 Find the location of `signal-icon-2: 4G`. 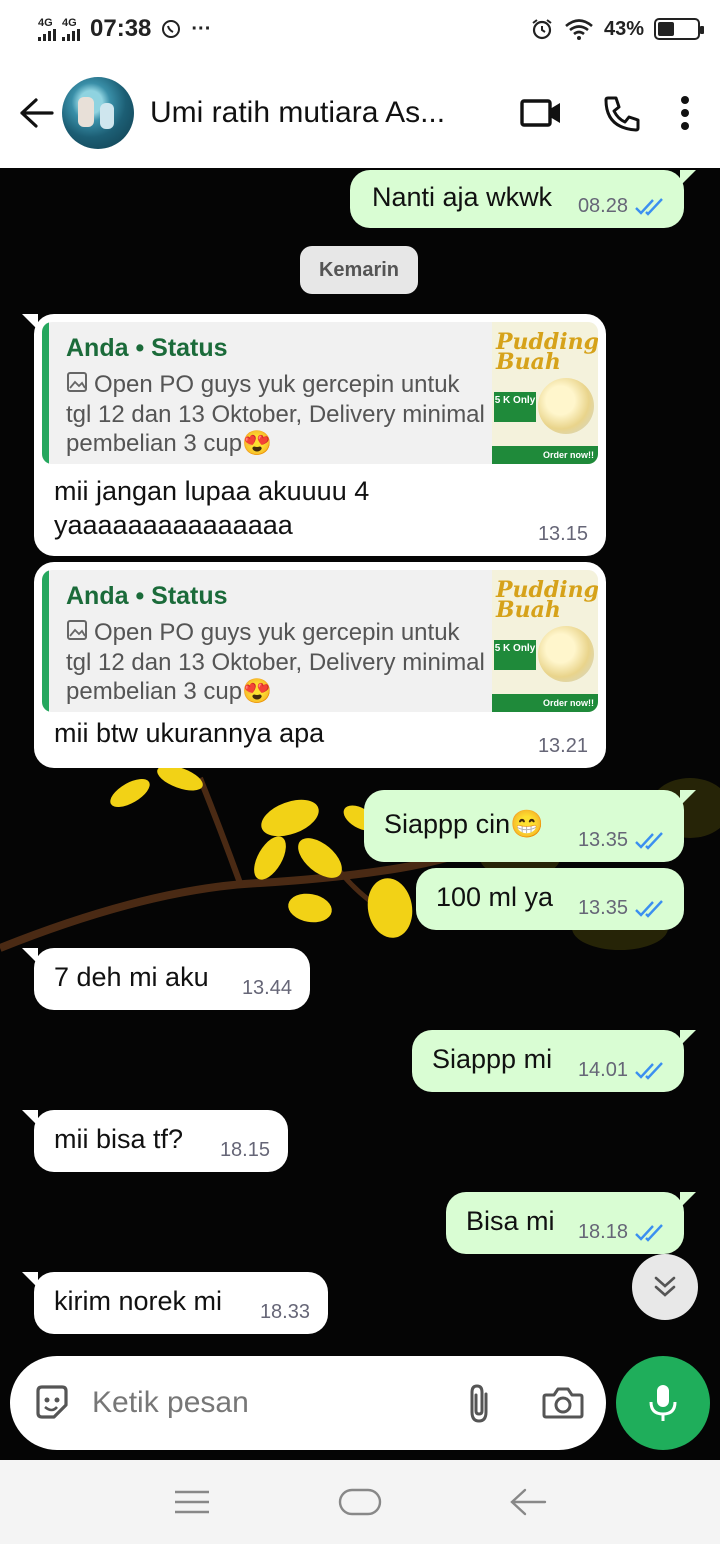

signal-icon-2: 4G is located at coordinates (71, 28).